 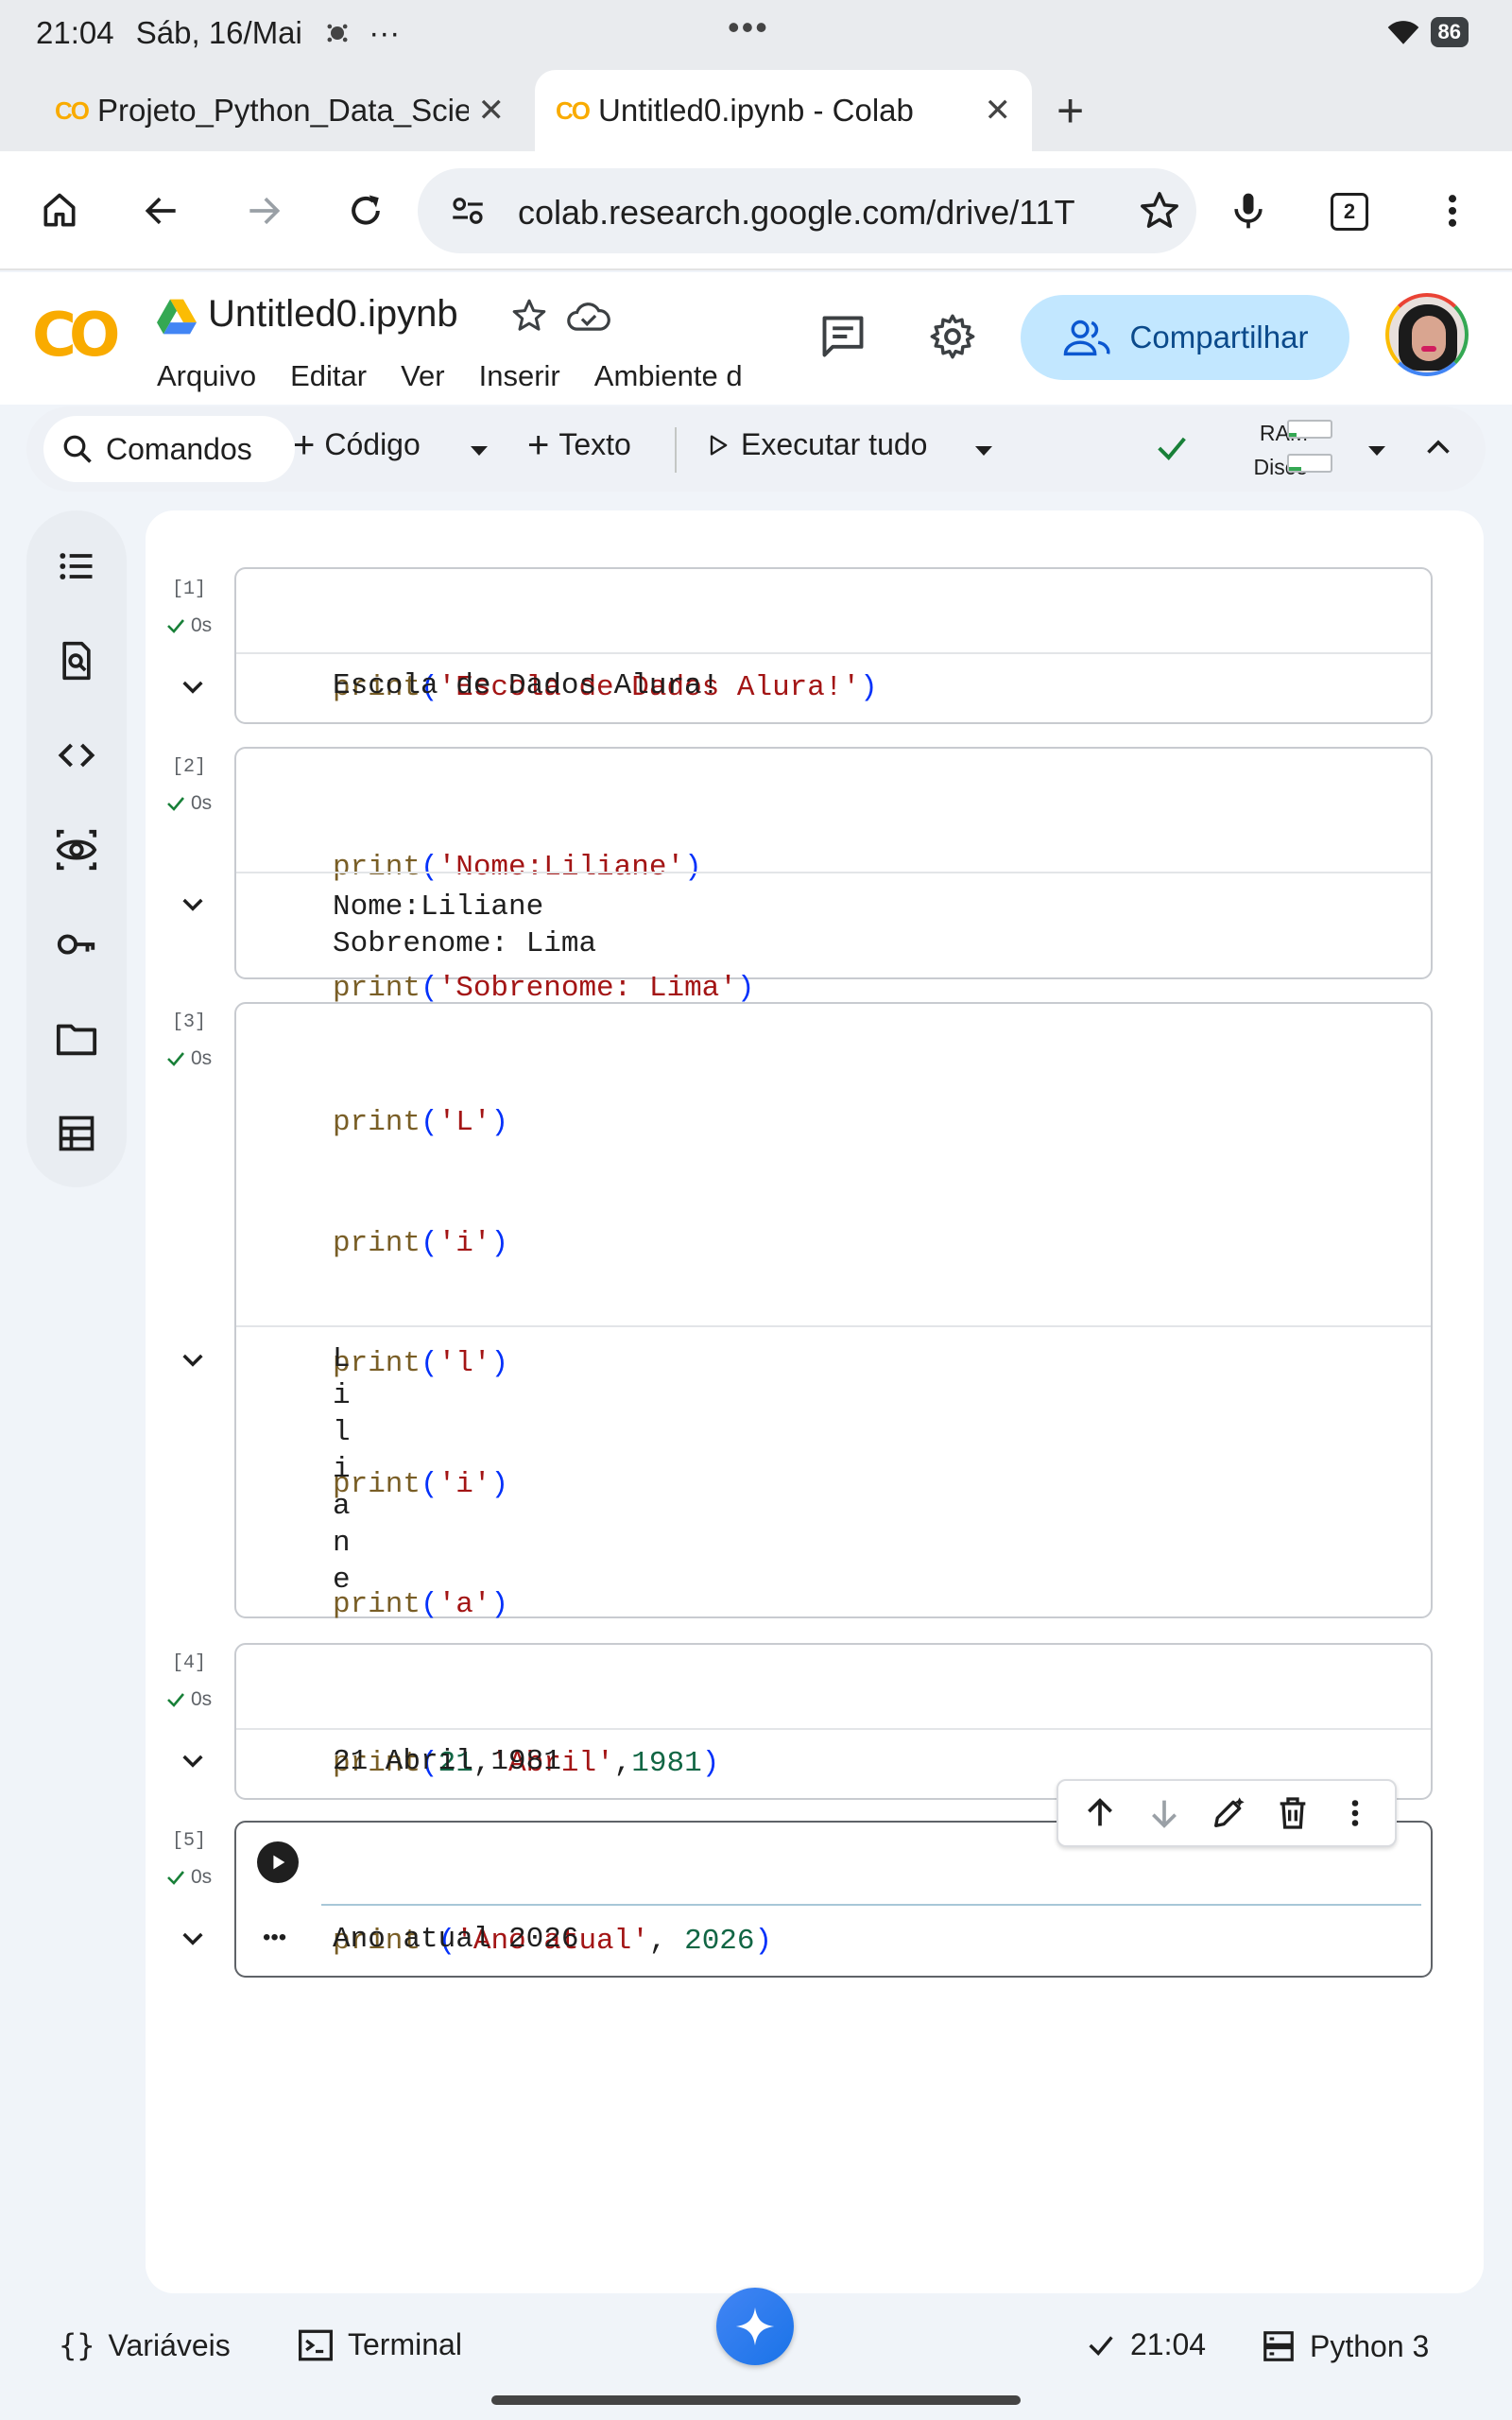 What do you see at coordinates (594, 444) in the screenshot?
I see `add-text-label: Texto` at bounding box center [594, 444].